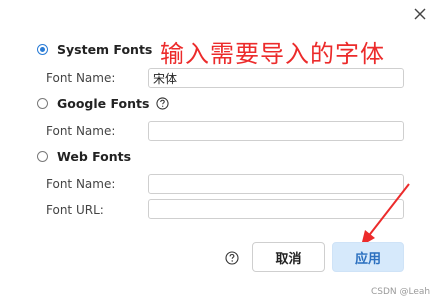 Image resolution: width=435 pixels, height=303 pixels. I want to click on google-fonts-label: Google Fonts, so click(103, 103).